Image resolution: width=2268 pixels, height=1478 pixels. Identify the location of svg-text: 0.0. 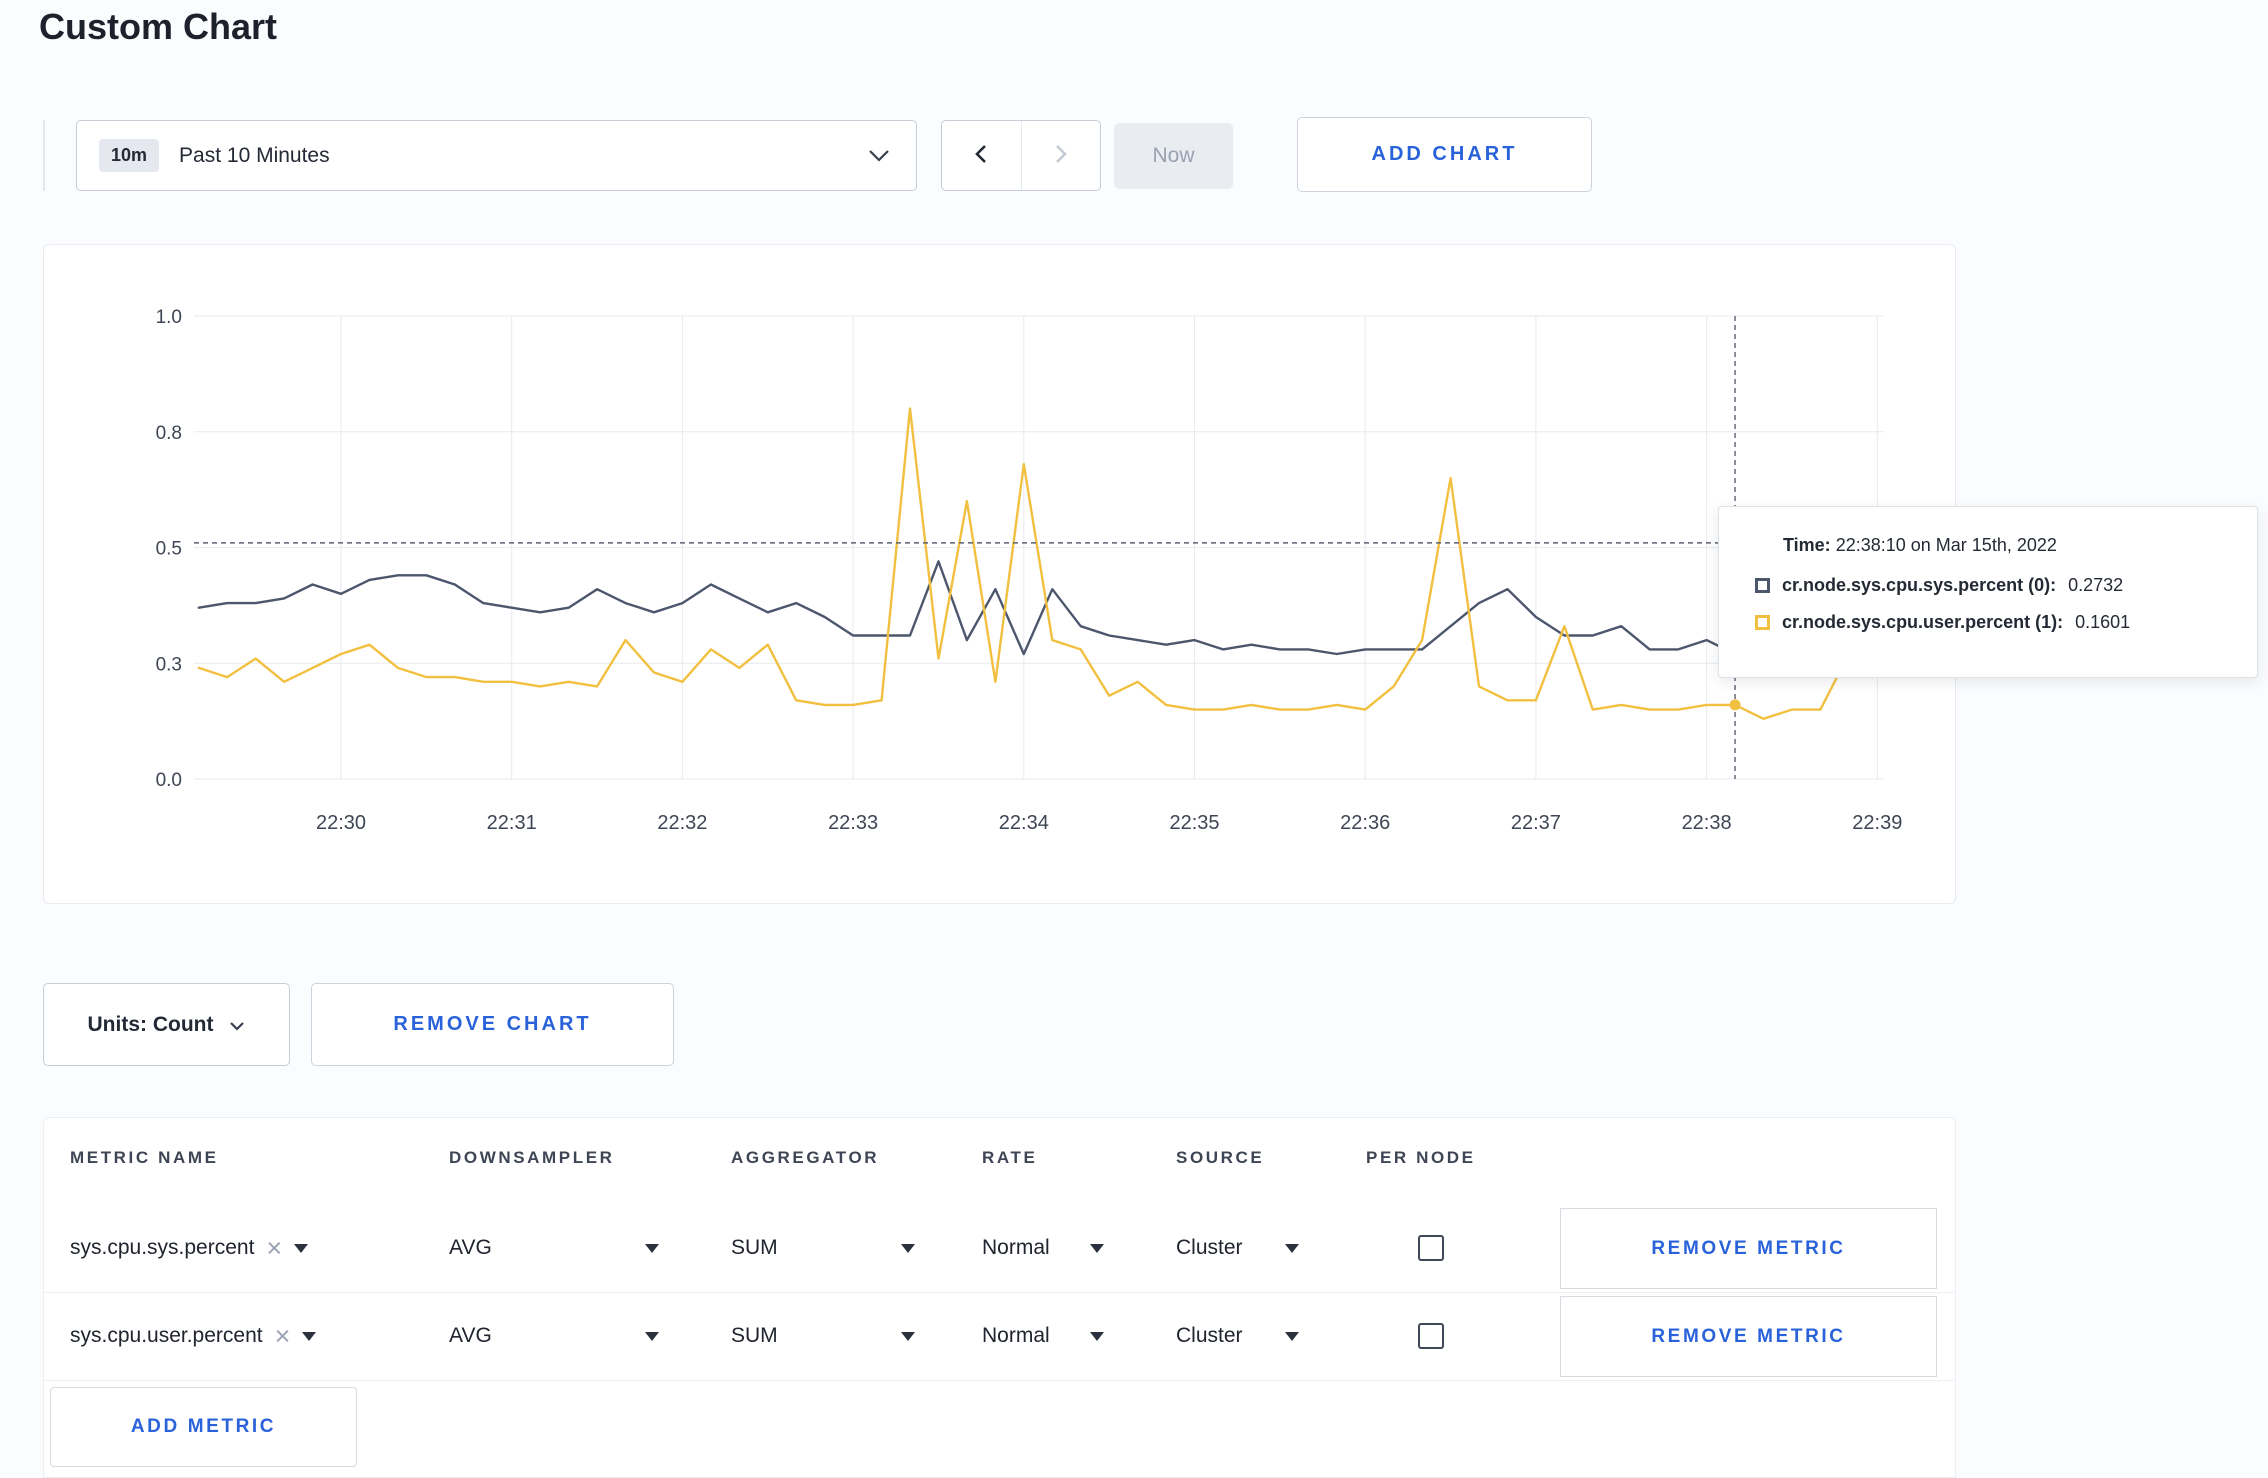
(169, 780).